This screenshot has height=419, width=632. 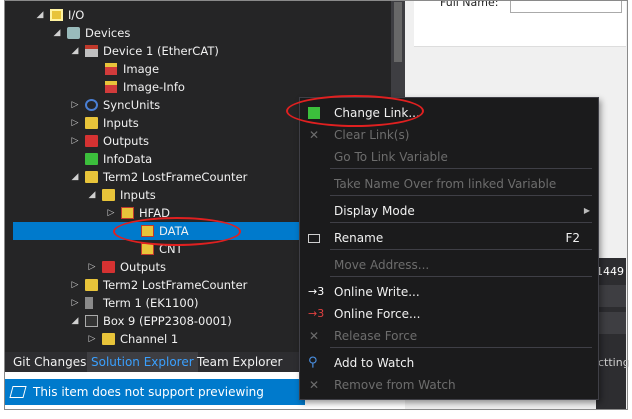 I want to click on change-link-icon, so click(x=314, y=113).